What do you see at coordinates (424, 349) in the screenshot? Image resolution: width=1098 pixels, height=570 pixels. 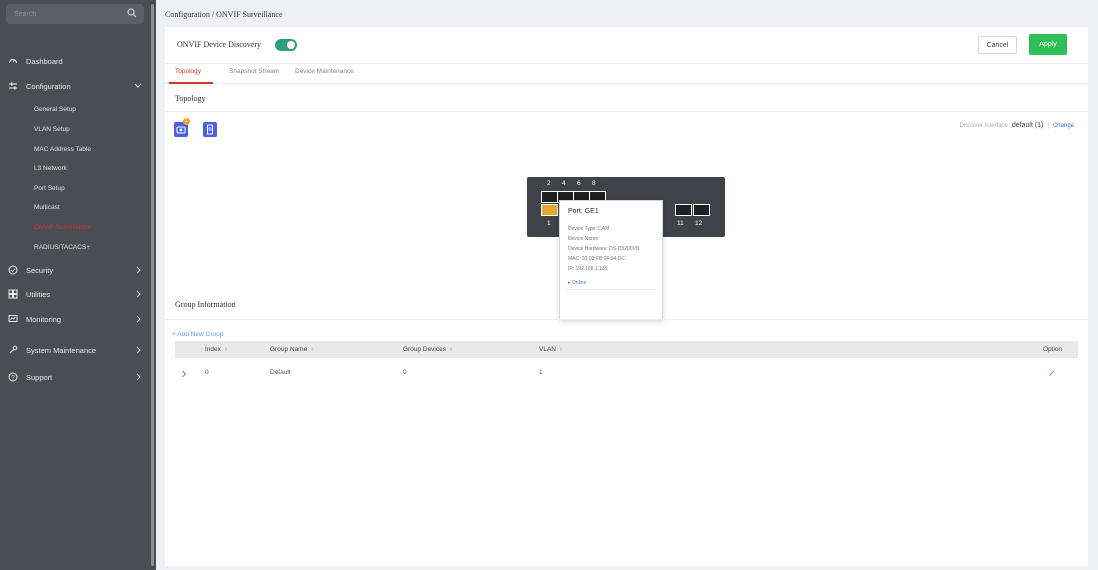 I see `column-group-devices-label: Group Devices` at bounding box center [424, 349].